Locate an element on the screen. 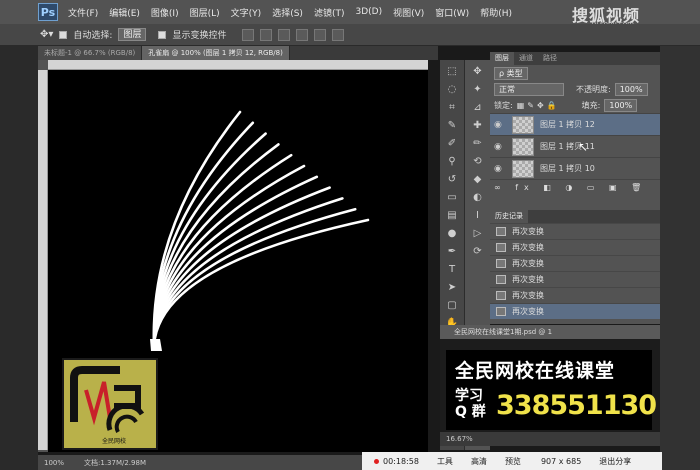 Image resolution: width=700 pixels, height=470 pixels. screen-share-bar: 00:18:58 工具 高清 预览 907 x 685 退出分享 is located at coordinates (512, 461).